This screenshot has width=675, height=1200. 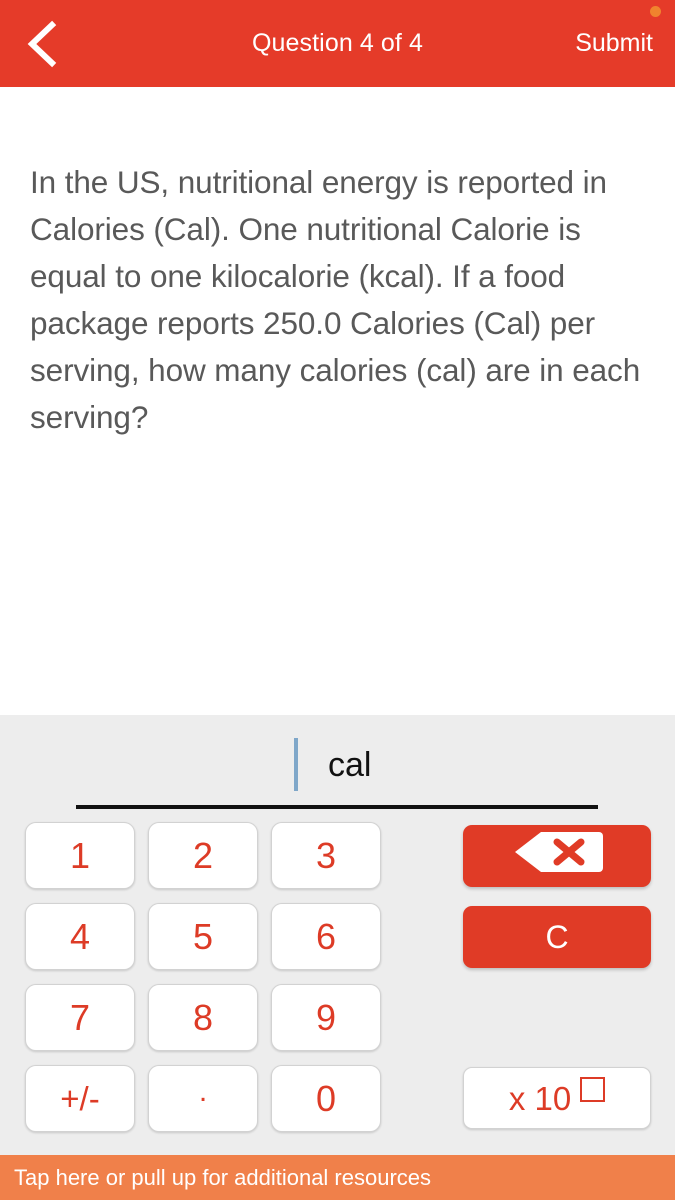 I want to click on app-header: Question 4 of 4 Submit, so click(x=337, y=43).